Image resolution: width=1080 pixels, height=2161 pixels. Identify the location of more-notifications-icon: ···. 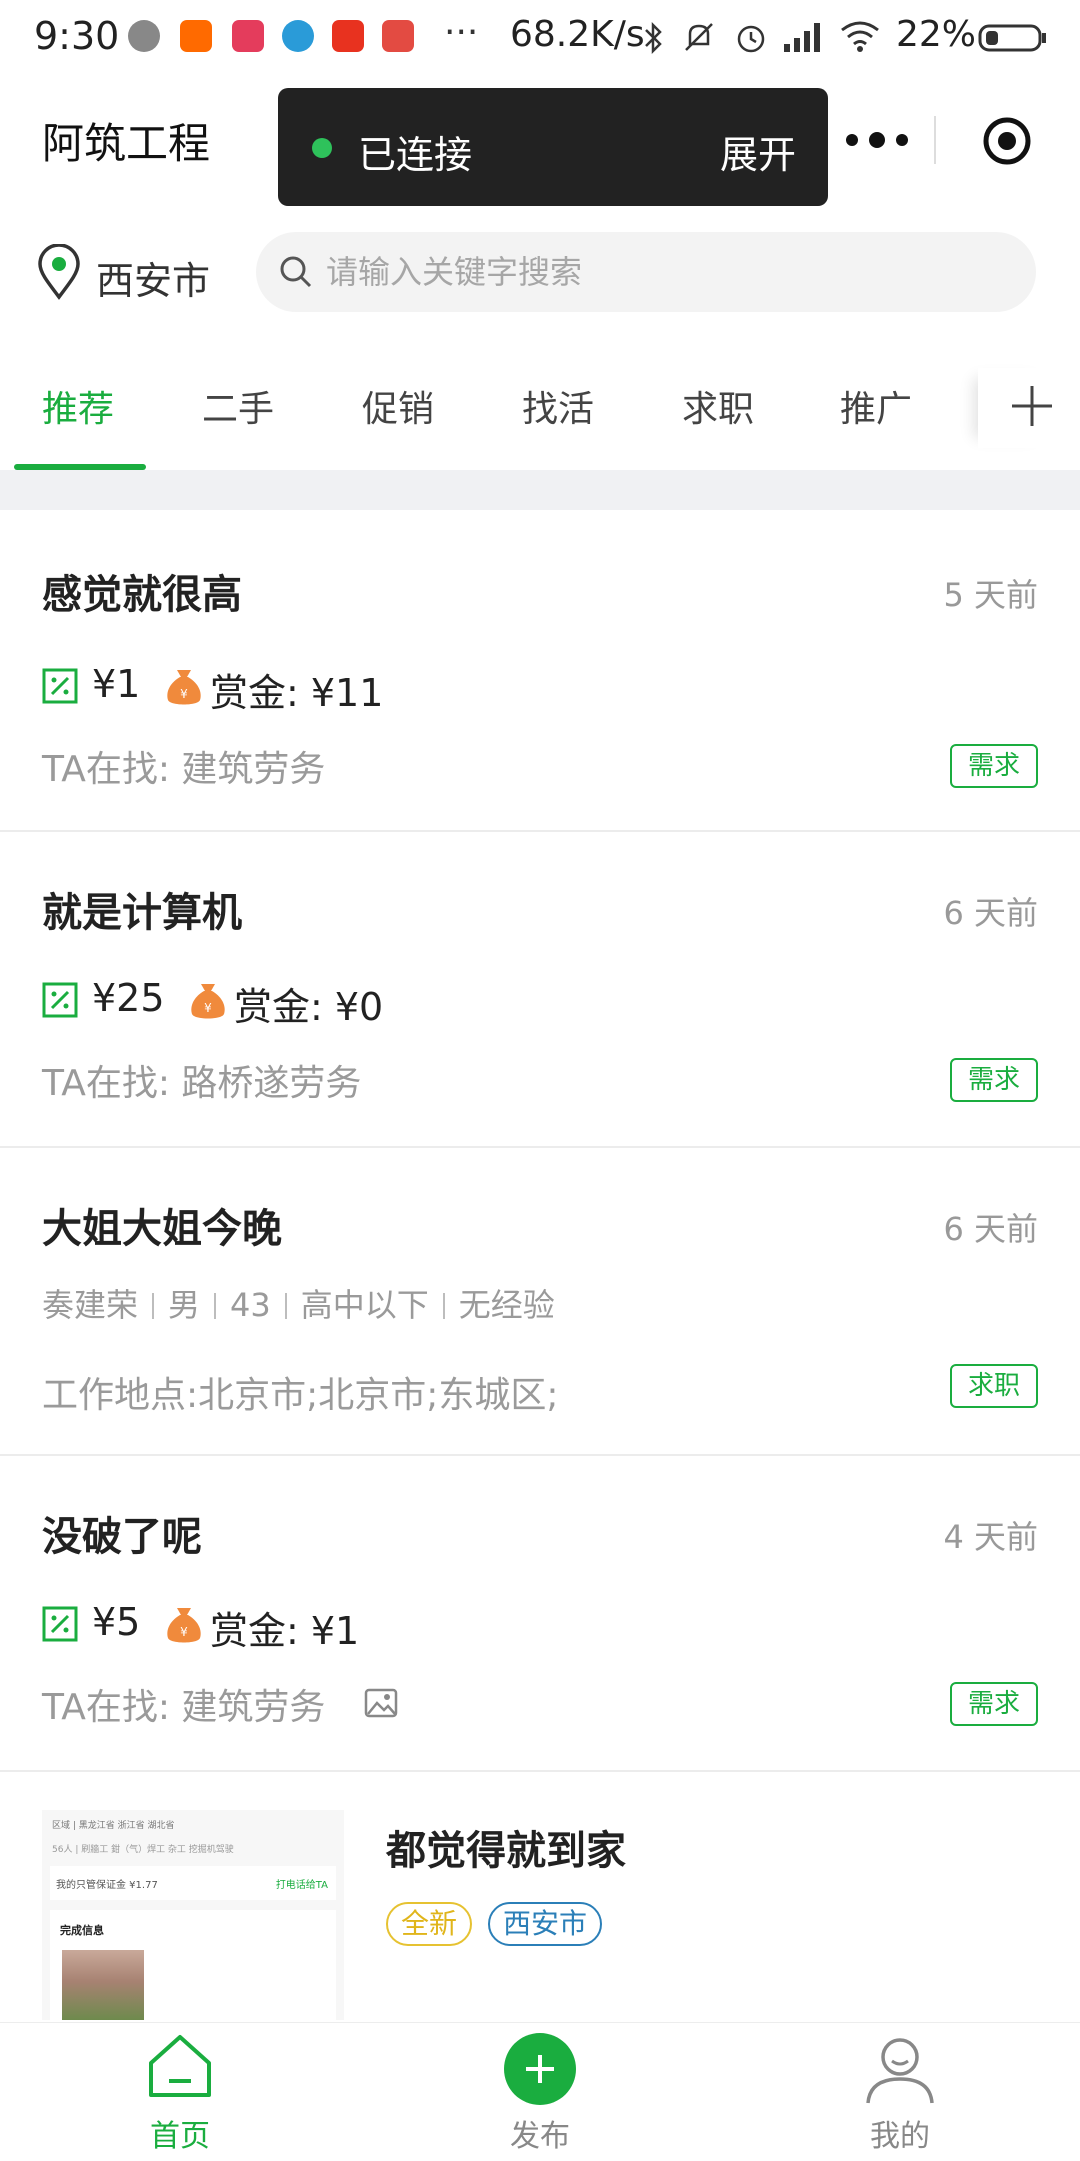
(461, 32).